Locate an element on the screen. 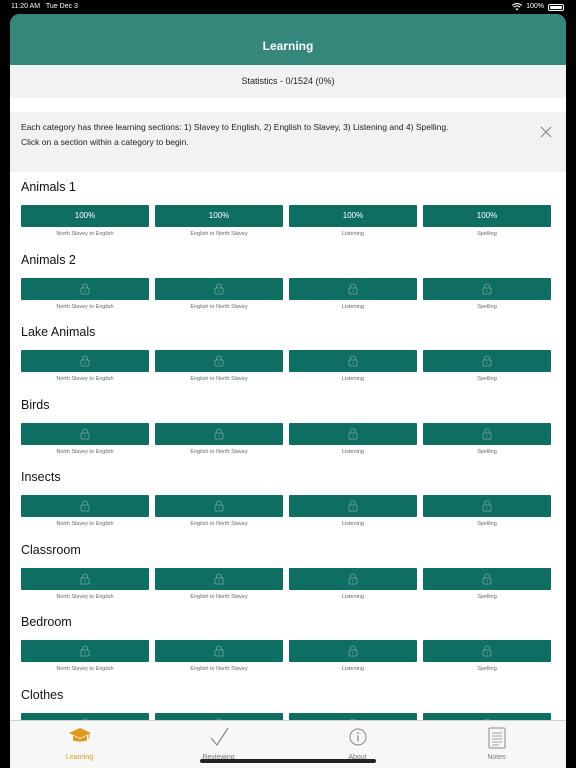  battery-icon is located at coordinates (556, 7).